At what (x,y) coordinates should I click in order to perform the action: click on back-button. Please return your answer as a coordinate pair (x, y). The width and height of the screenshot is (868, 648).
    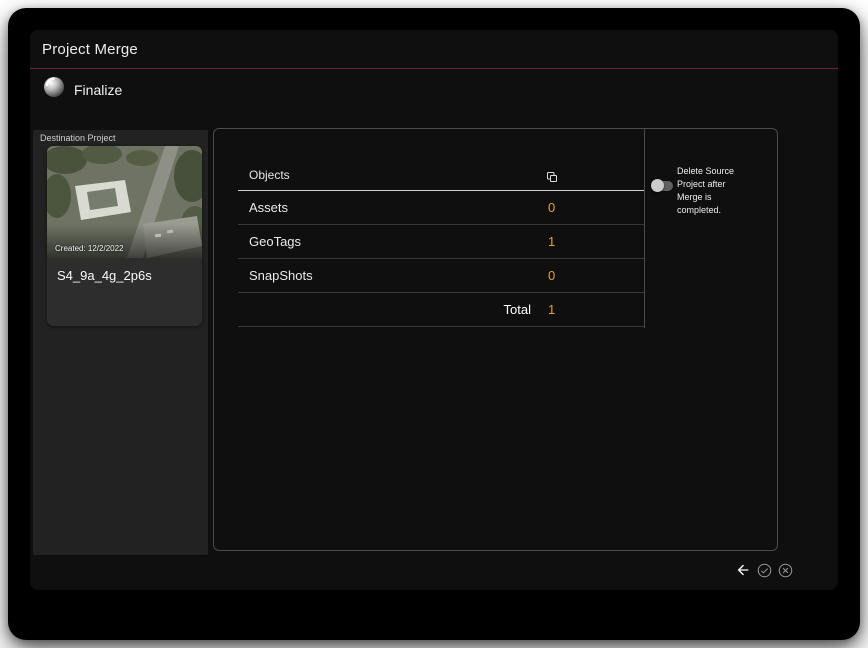
    Looking at the image, I should click on (743, 570).